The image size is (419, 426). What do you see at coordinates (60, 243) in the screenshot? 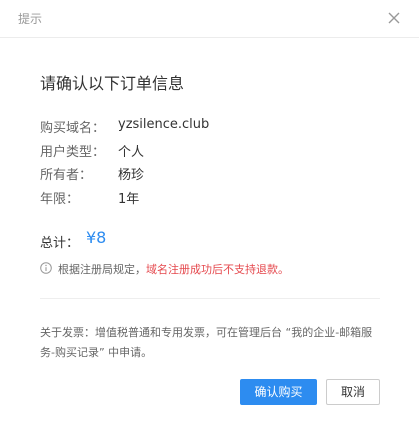
I see `total-label: 总计：` at bounding box center [60, 243].